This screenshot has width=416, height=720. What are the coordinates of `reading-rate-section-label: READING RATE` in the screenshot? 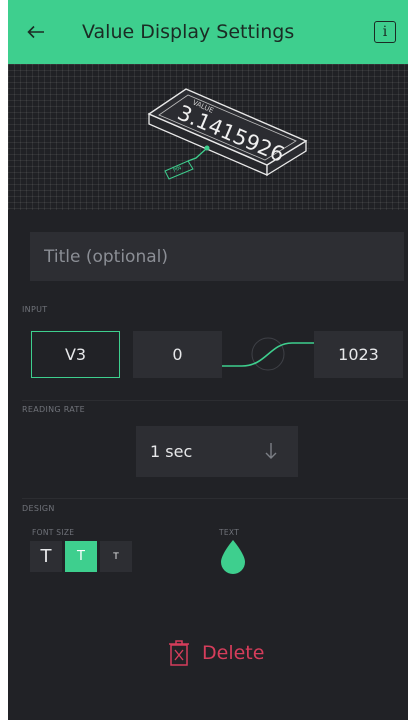 It's located at (53, 409).